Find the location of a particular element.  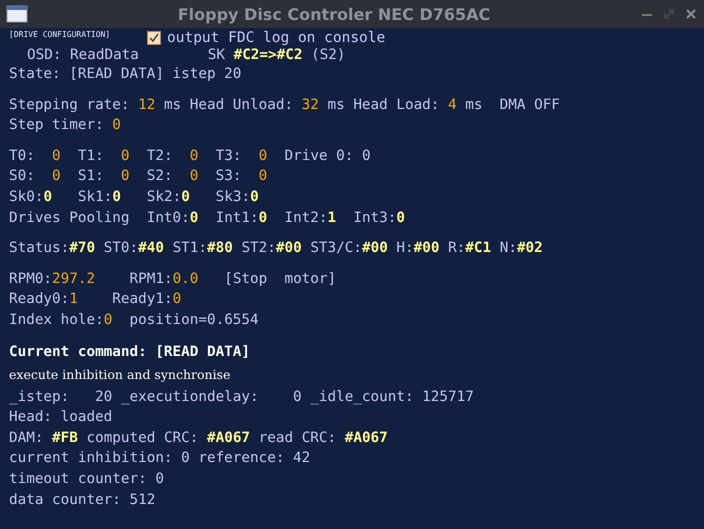

status-line: Index hole:0 position=0.6554 is located at coordinates (134, 320).